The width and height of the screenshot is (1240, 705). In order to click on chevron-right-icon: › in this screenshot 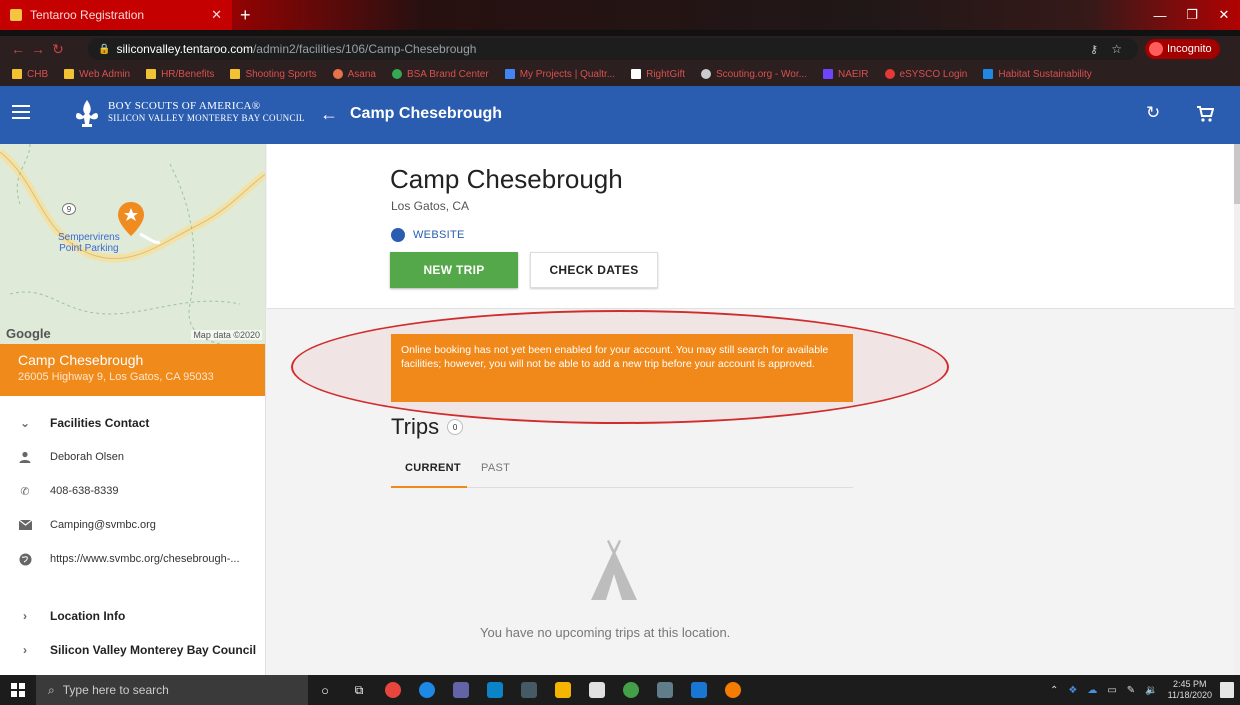, I will do `click(25, 616)`.